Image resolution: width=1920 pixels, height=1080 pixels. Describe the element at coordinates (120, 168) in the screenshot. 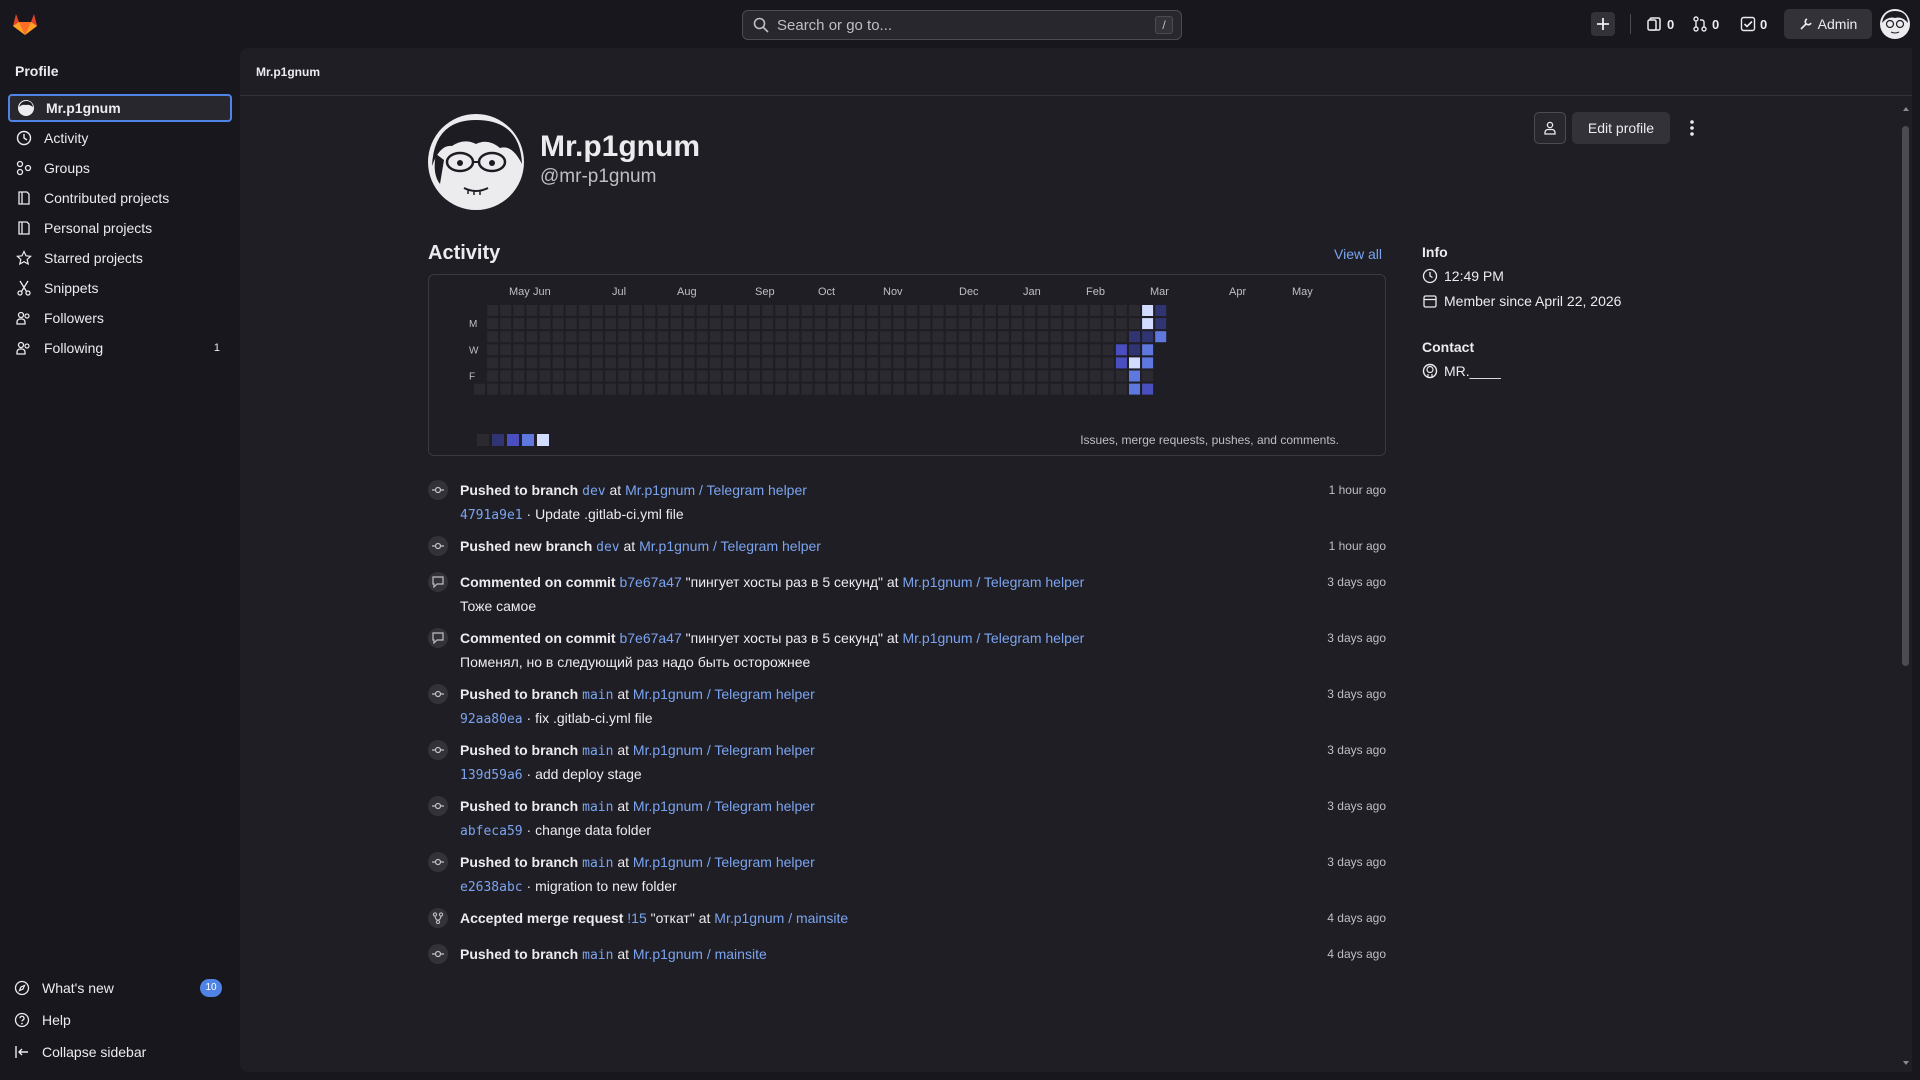

I see `sidebar-item-groups: Groups` at that location.